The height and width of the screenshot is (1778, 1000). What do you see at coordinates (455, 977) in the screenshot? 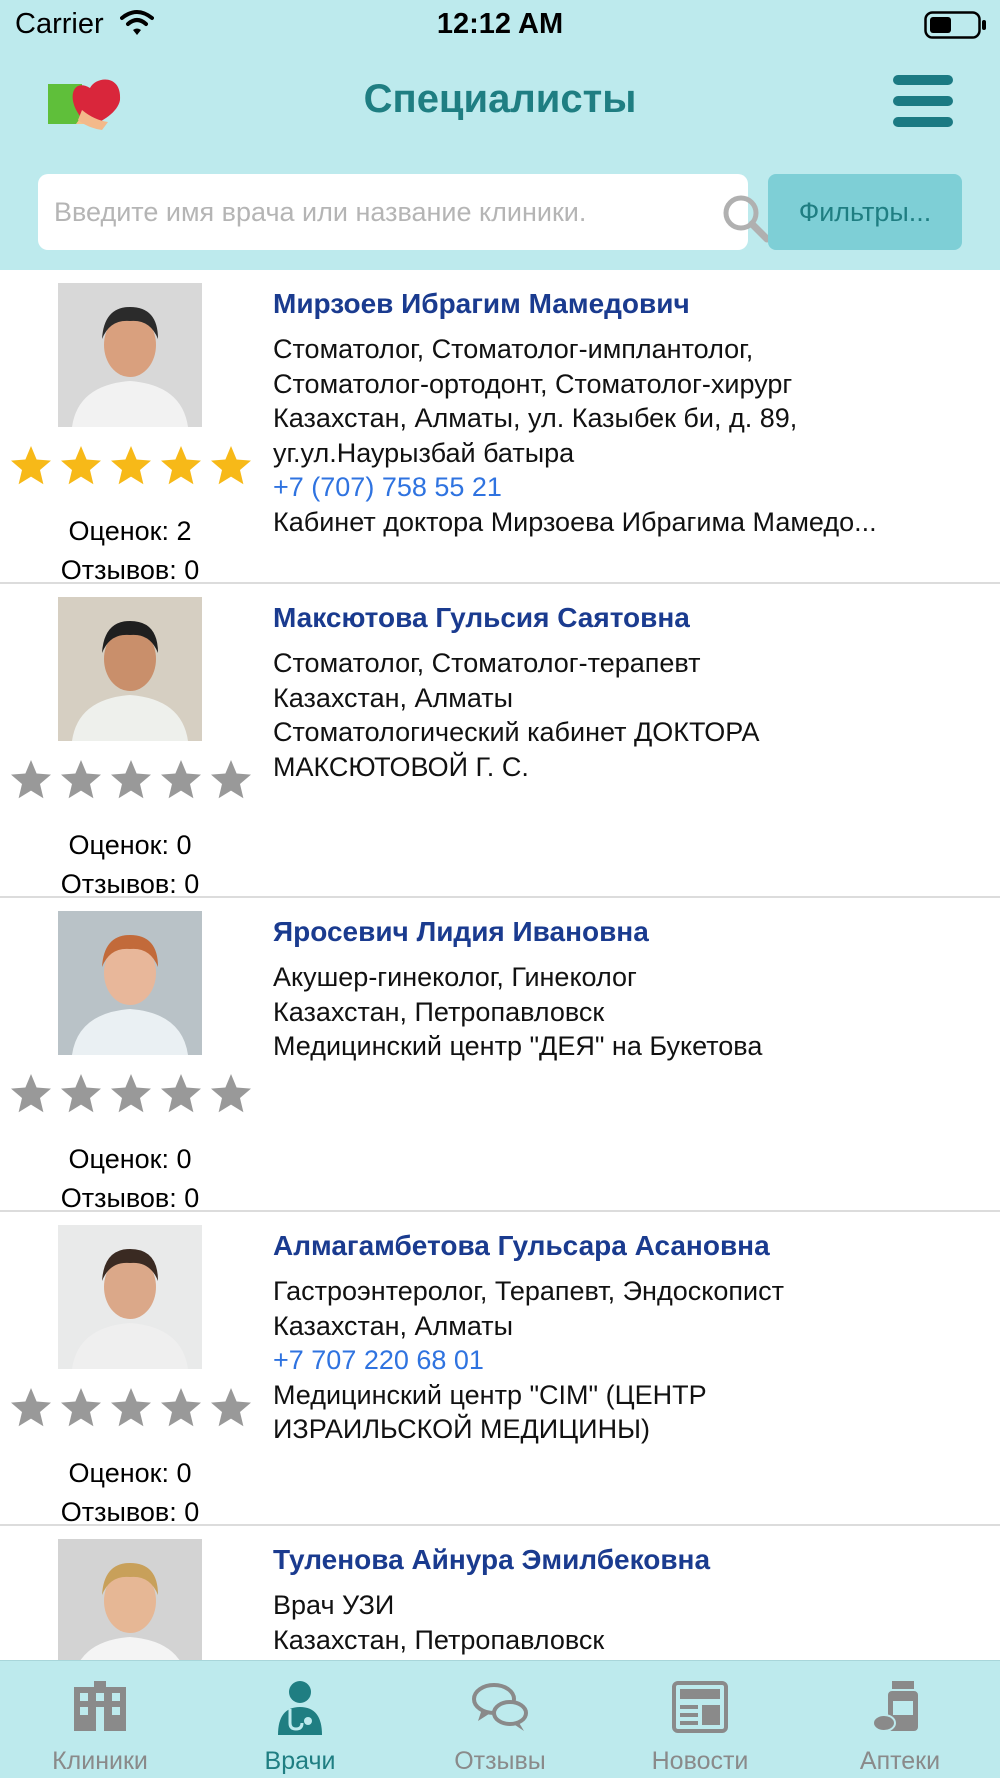
I see `doctor-detail: Акушер-гинеколог, Гинеколог` at bounding box center [455, 977].